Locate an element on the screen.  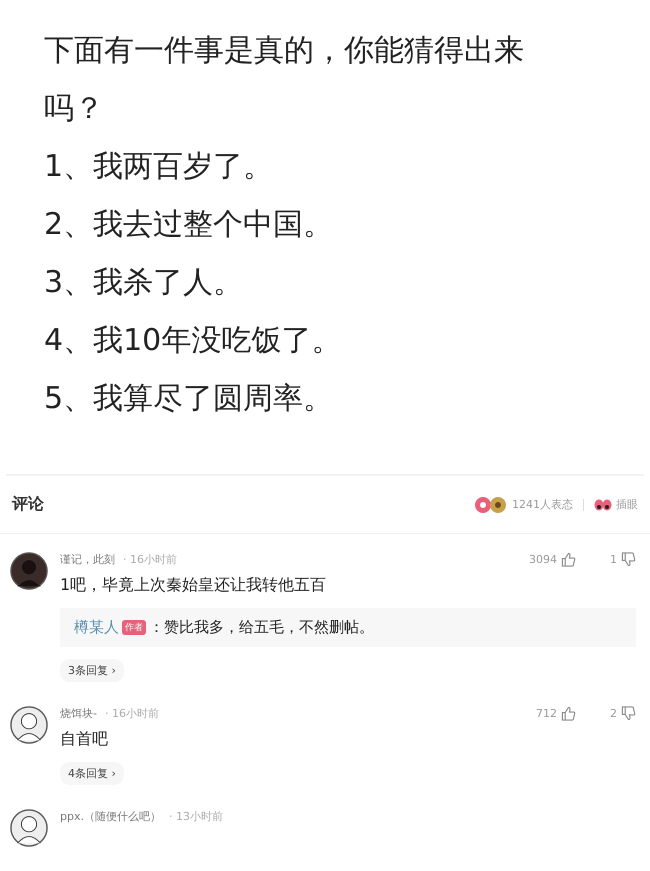
dislike-count: 2 is located at coordinates (613, 713).